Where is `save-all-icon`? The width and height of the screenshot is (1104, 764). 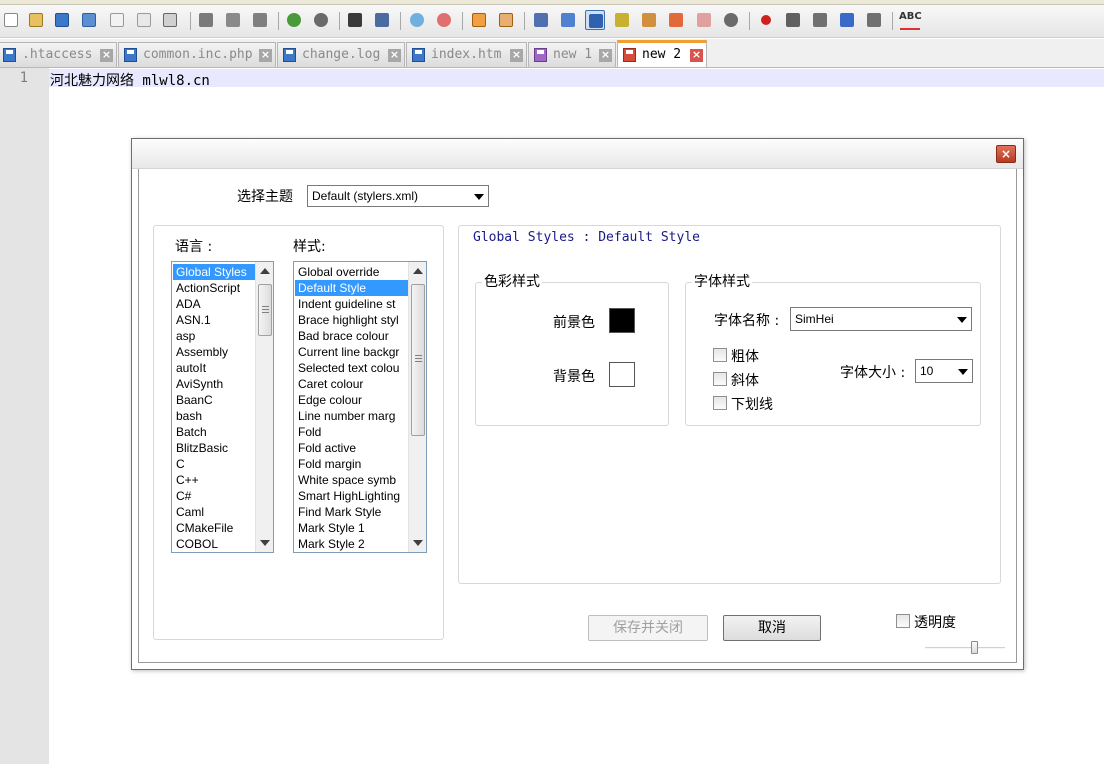 save-all-icon is located at coordinates (89, 20).